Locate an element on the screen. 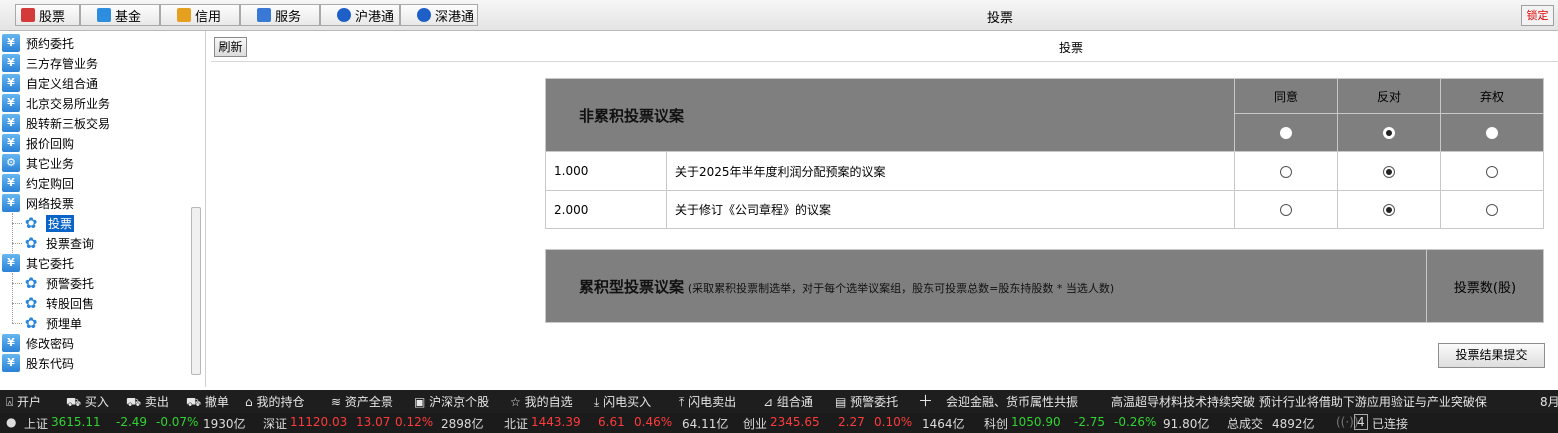  sidebar-item-other-business: ⚙ 其它业务 is located at coordinates (38, 163).